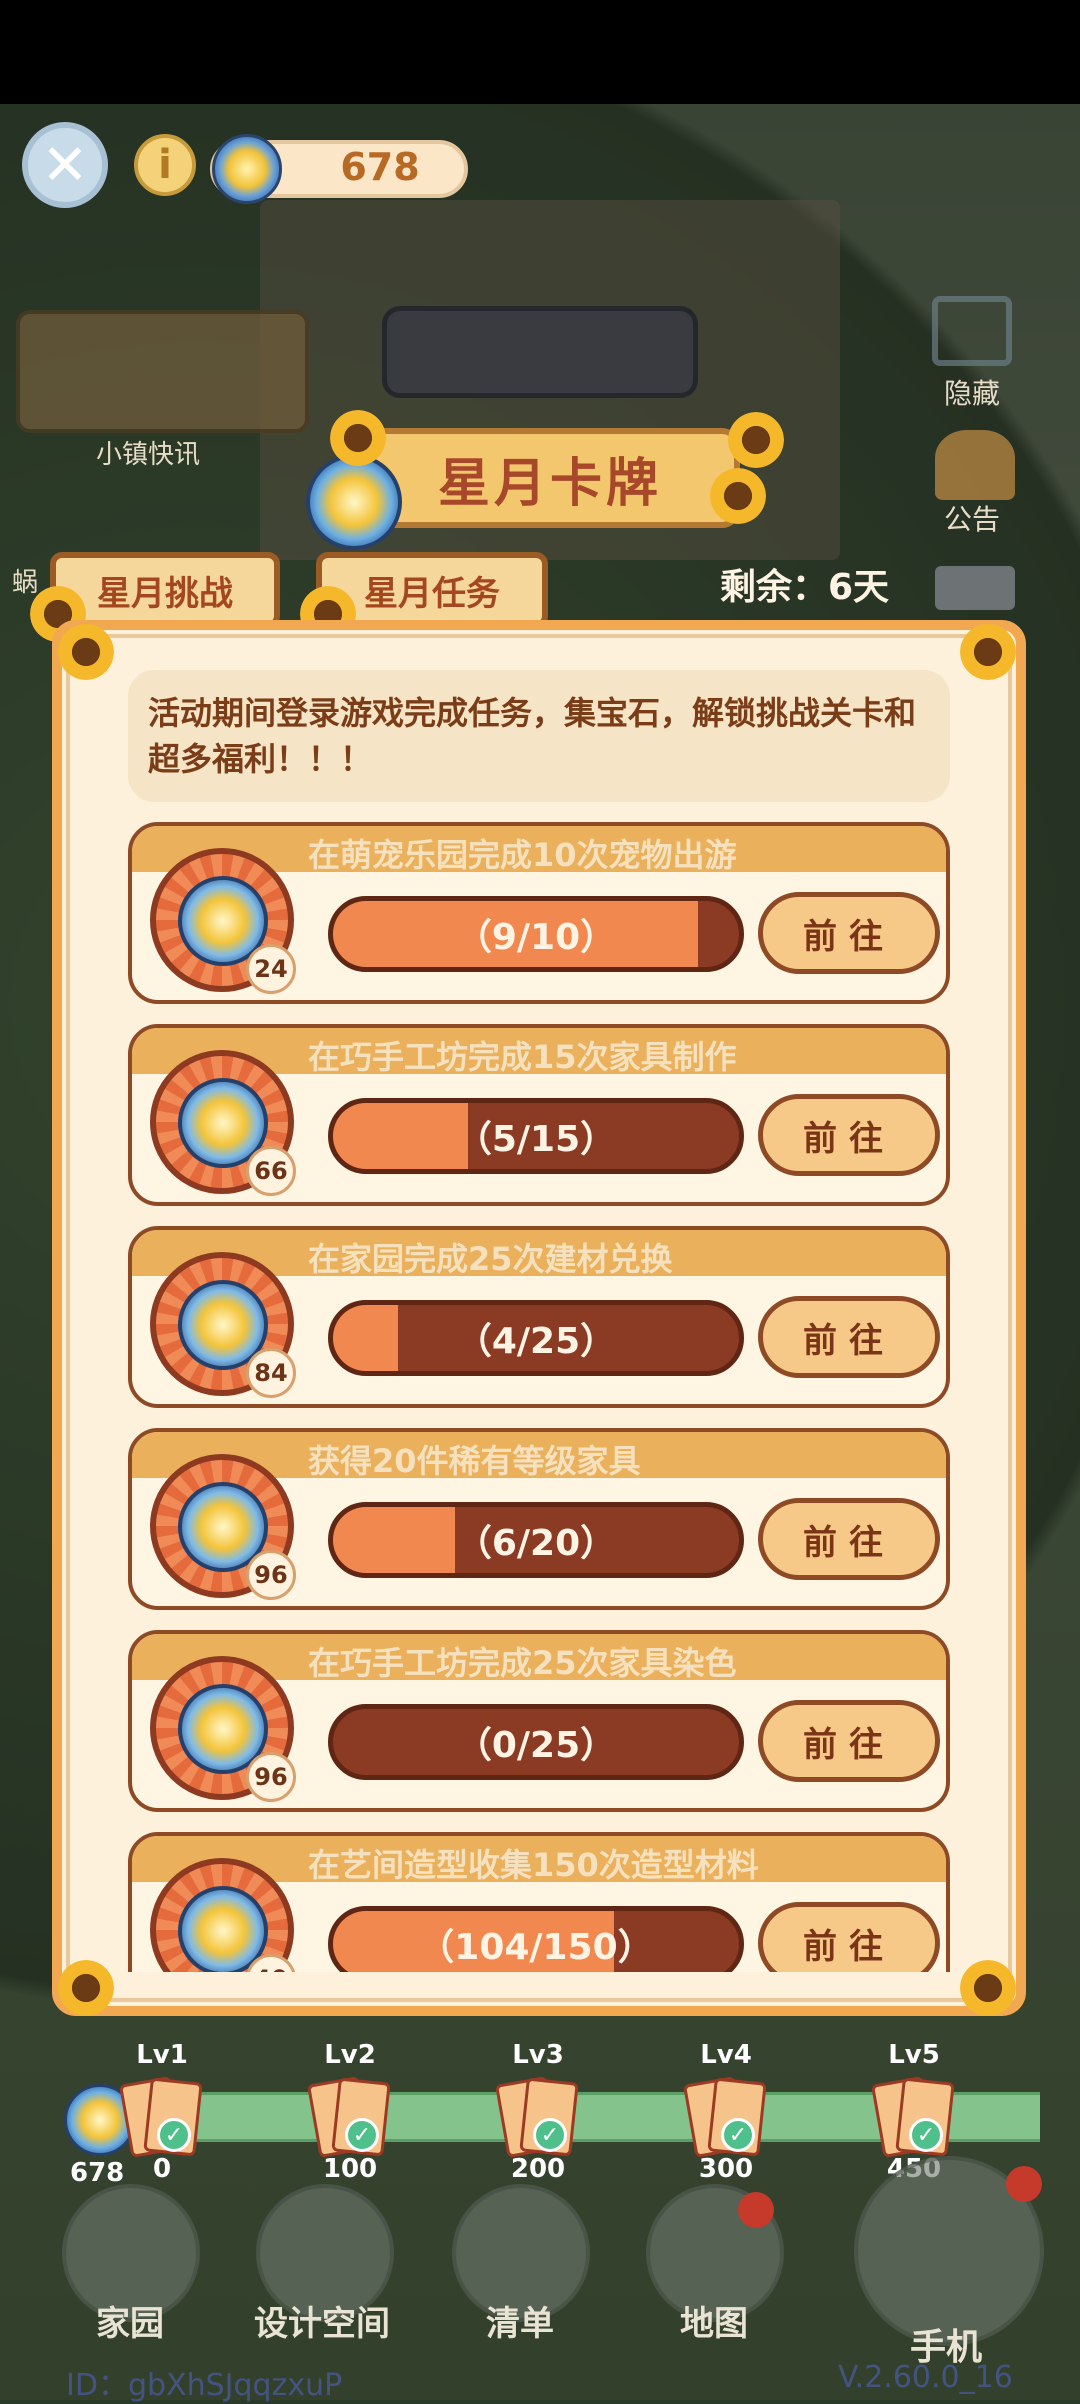  I want to click on tab-label: 星月任务, so click(432, 593).